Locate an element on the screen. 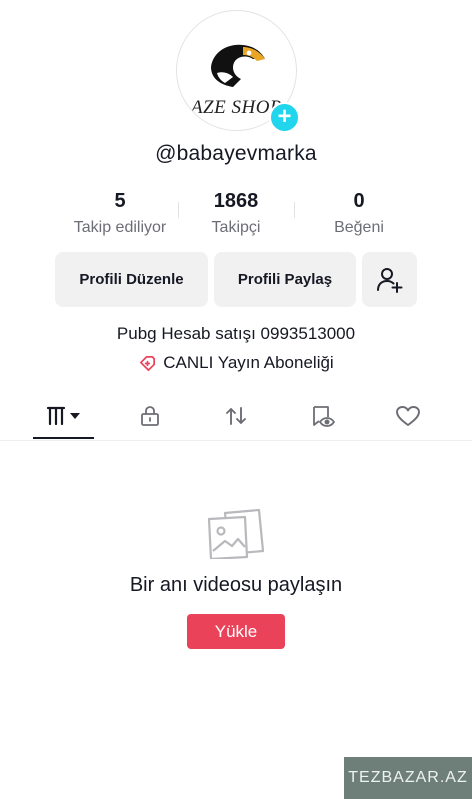 Image resolution: width=472 pixels, height=799 pixels. share-profile-button: Profili Paylaş is located at coordinates (285, 279).